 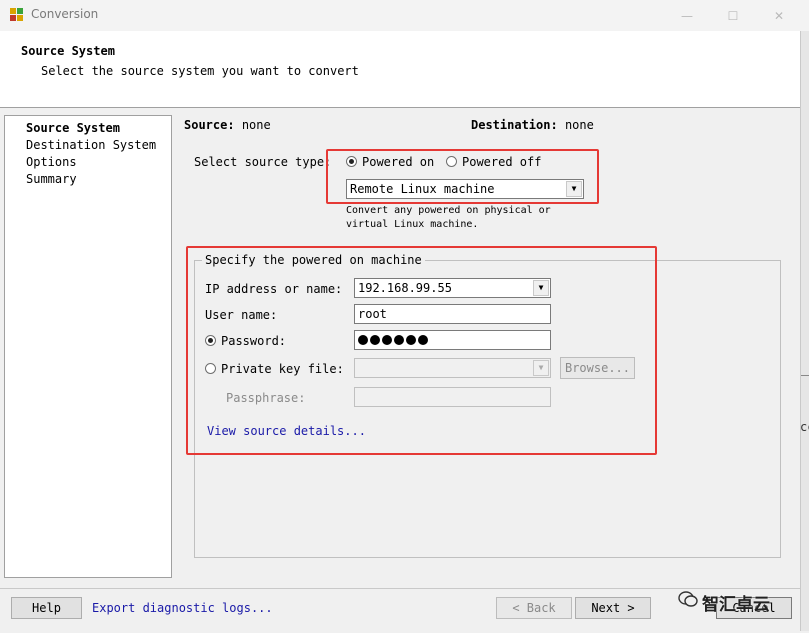 I want to click on maximize-icon: ☐, so click(x=733, y=15).